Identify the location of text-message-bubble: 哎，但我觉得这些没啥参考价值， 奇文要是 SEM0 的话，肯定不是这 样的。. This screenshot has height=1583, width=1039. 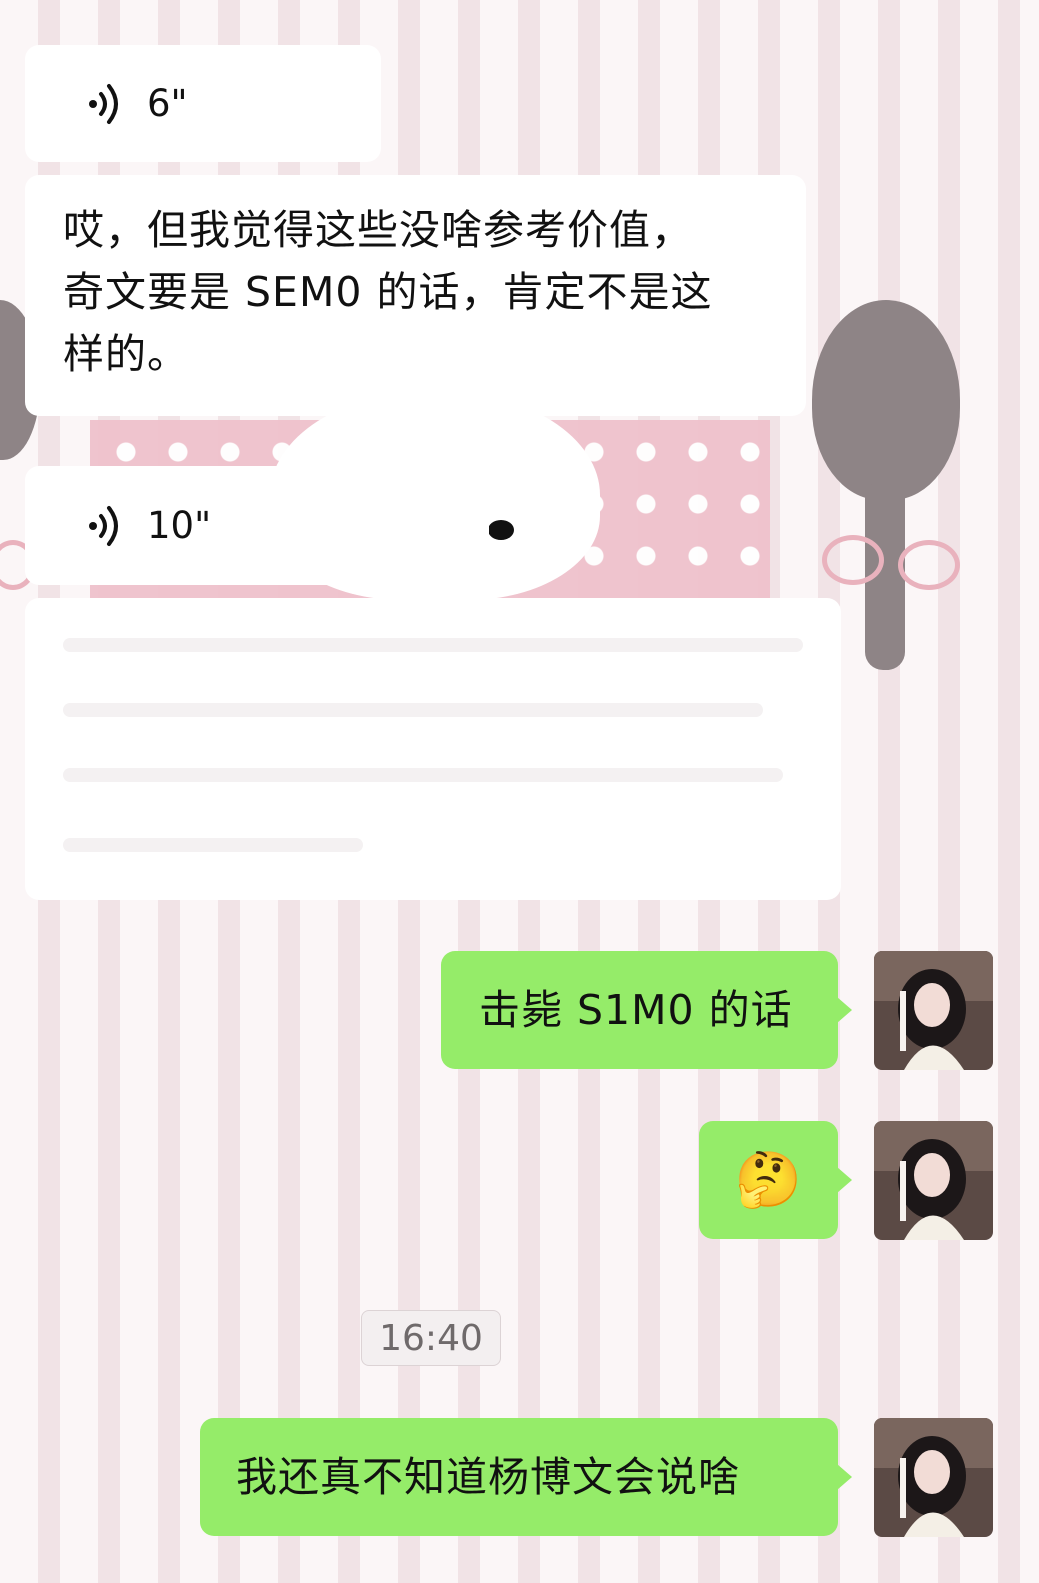
(415, 295).